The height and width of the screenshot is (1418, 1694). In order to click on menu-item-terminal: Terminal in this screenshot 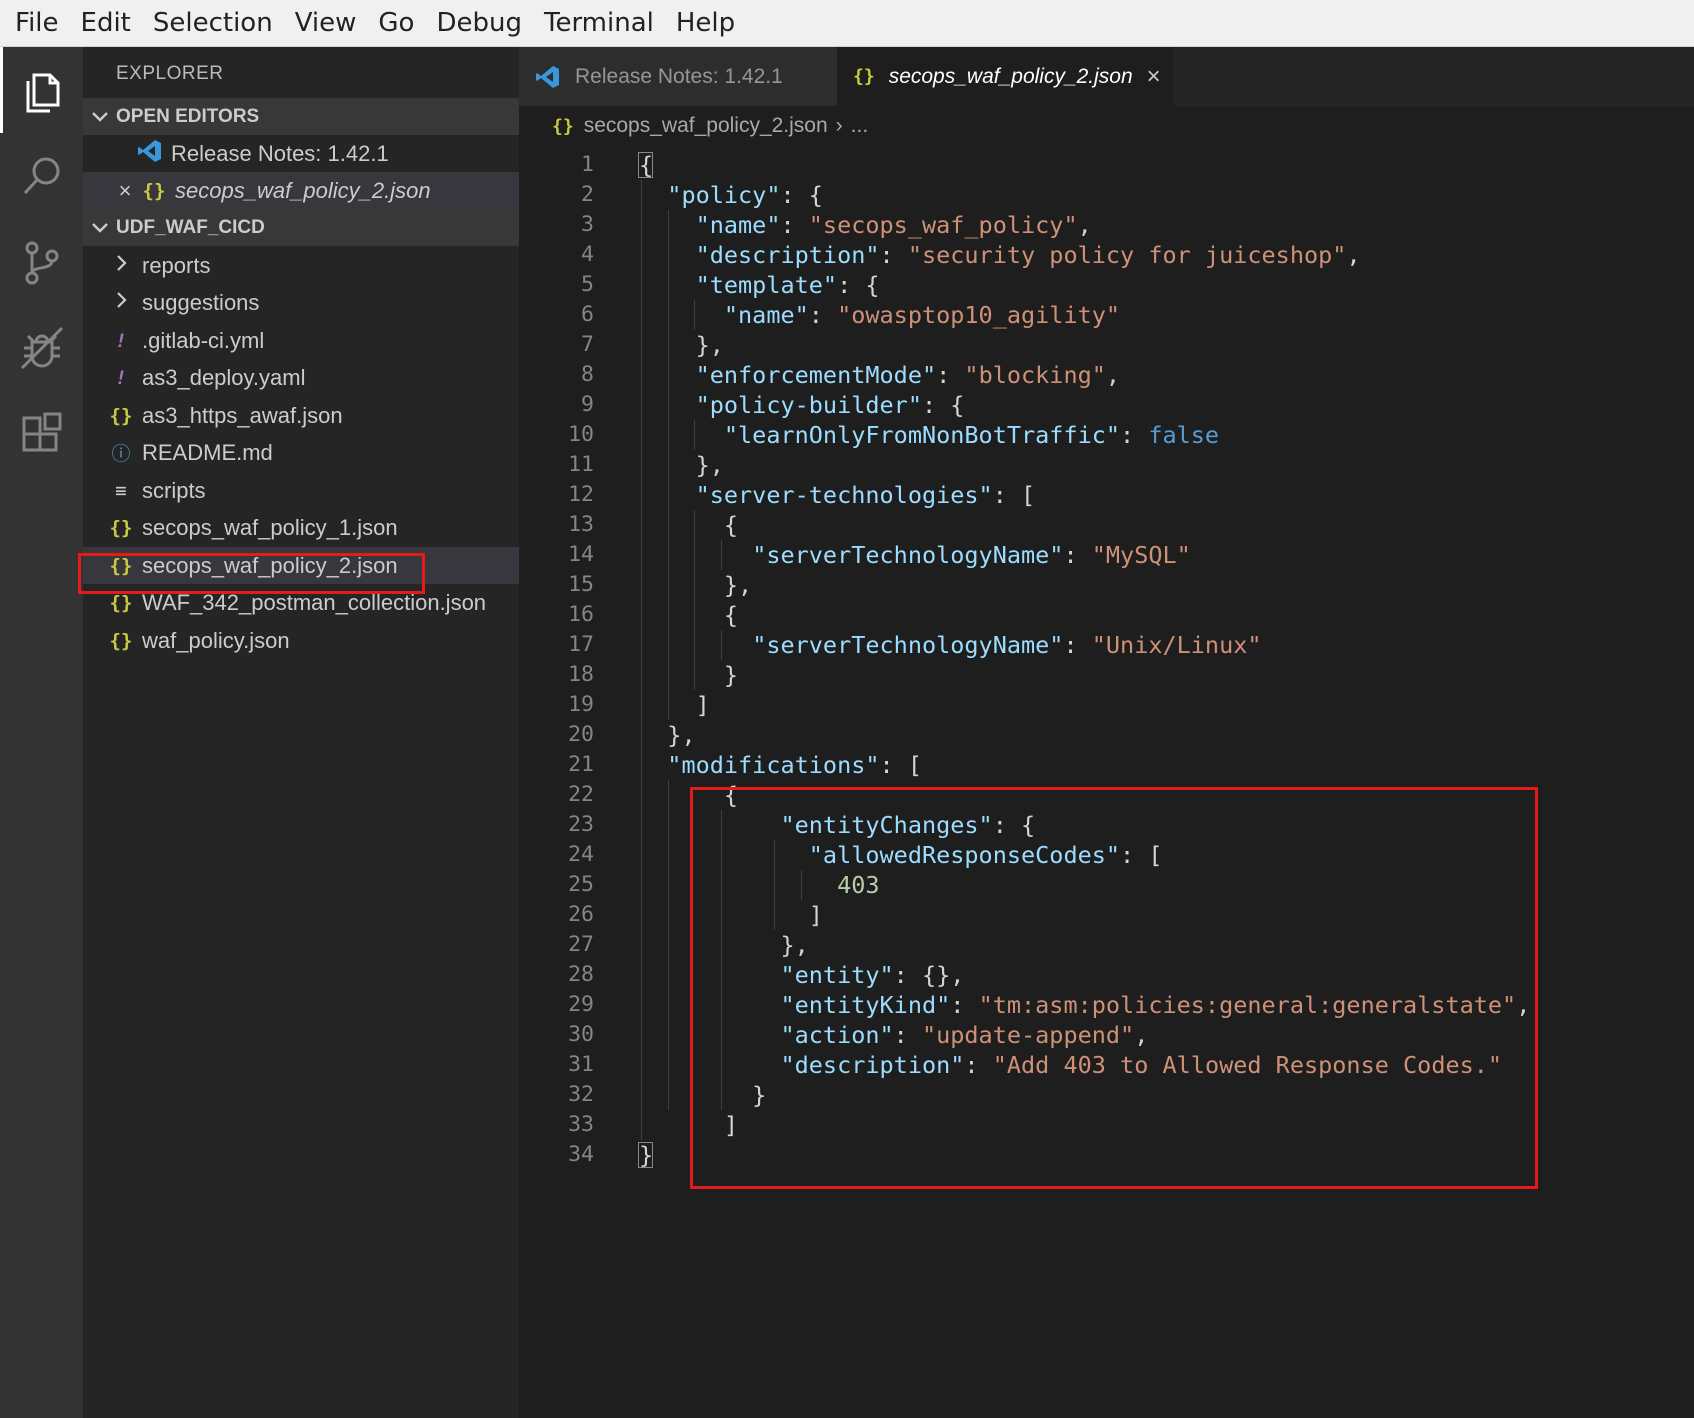, I will do `click(599, 23)`.